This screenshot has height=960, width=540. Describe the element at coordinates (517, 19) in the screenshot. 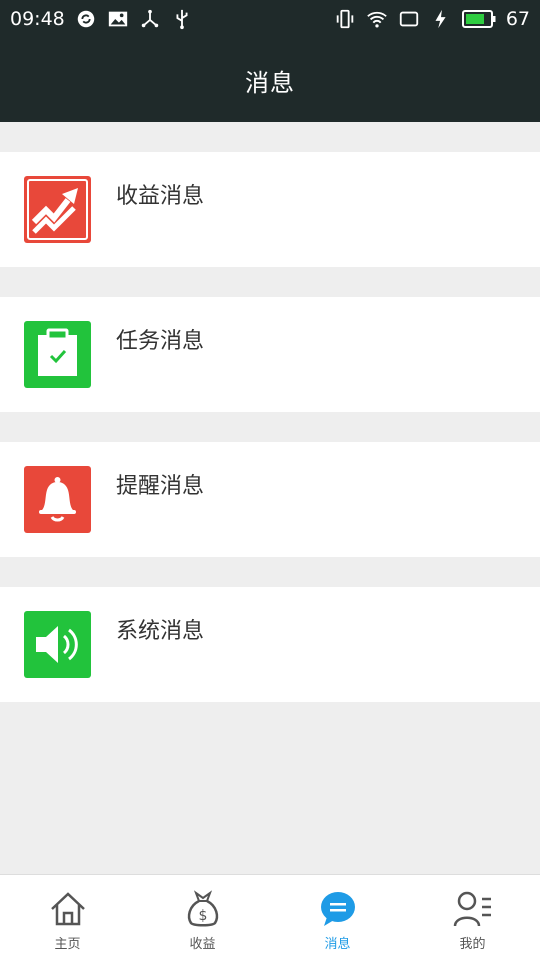

I see `battery-level: 67` at that location.